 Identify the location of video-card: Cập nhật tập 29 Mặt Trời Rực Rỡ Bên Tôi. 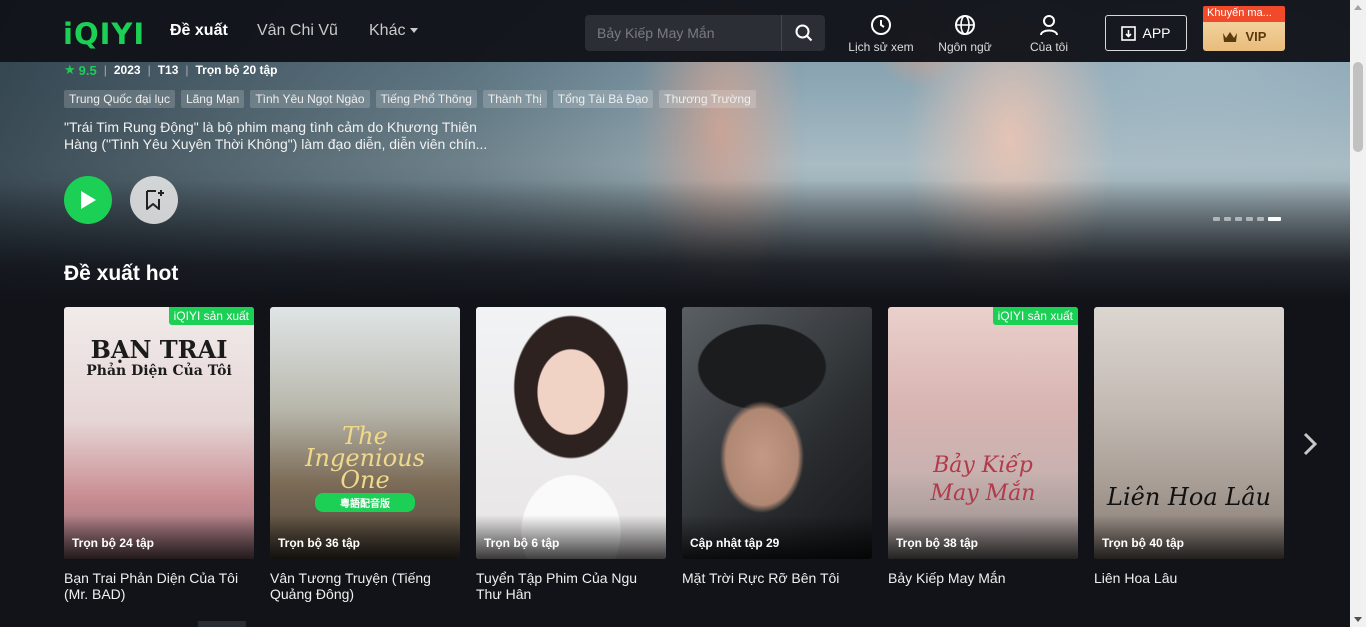
(777, 454).